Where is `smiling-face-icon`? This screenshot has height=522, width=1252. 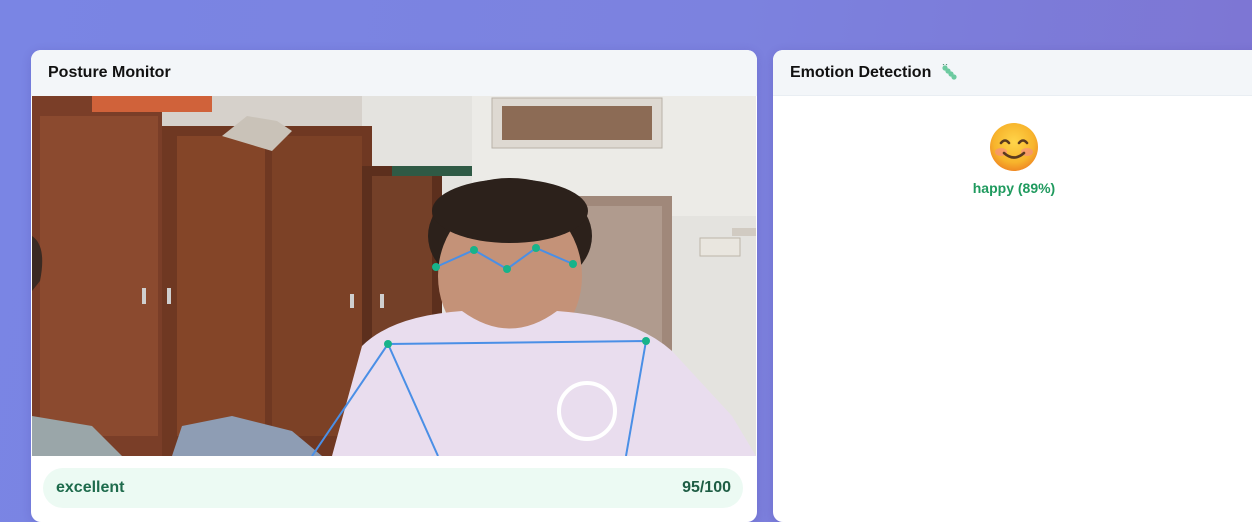
smiling-face-icon is located at coordinates (1014, 147).